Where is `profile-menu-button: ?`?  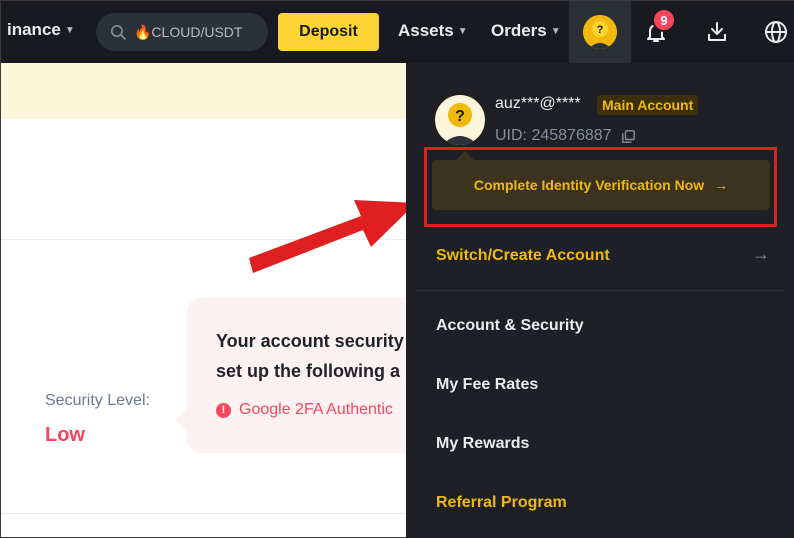 profile-menu-button: ? is located at coordinates (600, 32).